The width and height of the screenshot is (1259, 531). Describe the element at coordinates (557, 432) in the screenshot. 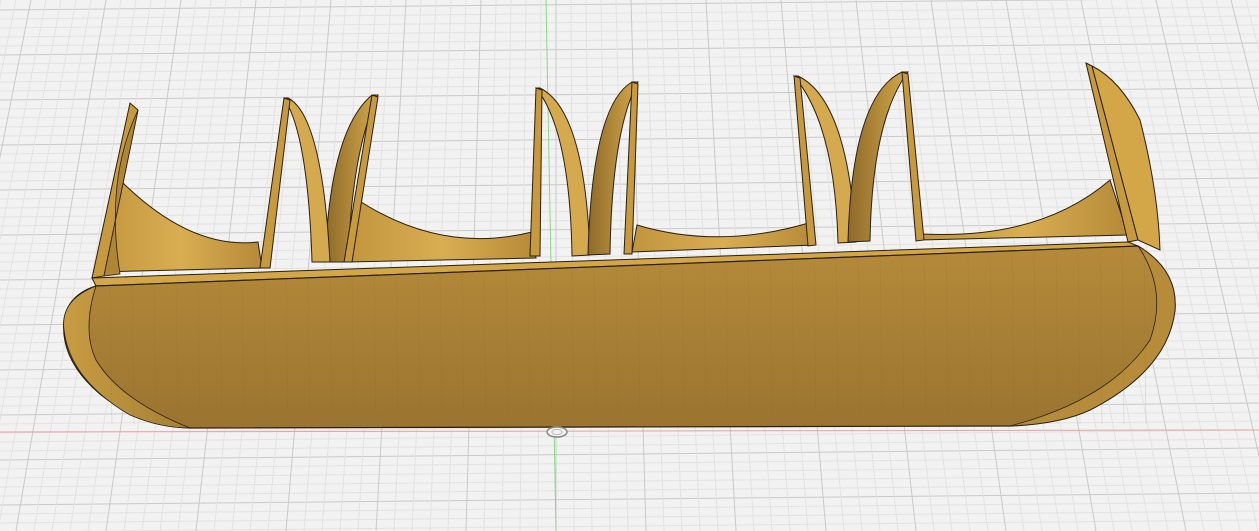

I see `origin-icon` at that location.